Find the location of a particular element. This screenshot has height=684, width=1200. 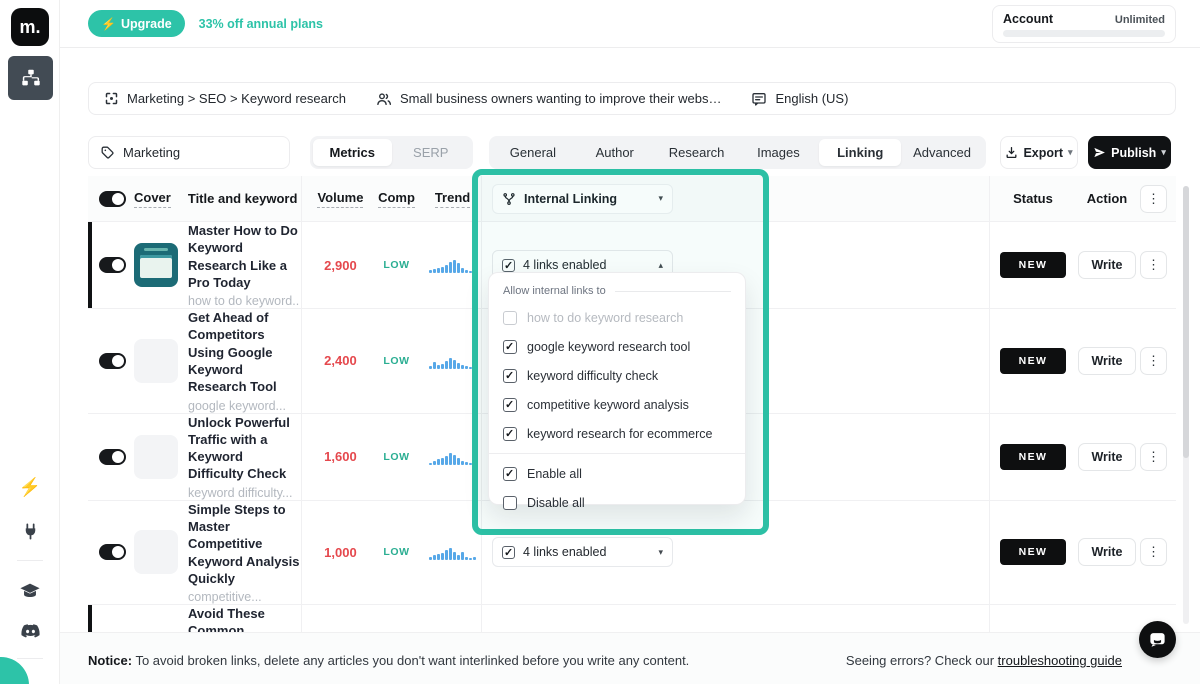

link-option: how to do keyword research is located at coordinates (617, 317).